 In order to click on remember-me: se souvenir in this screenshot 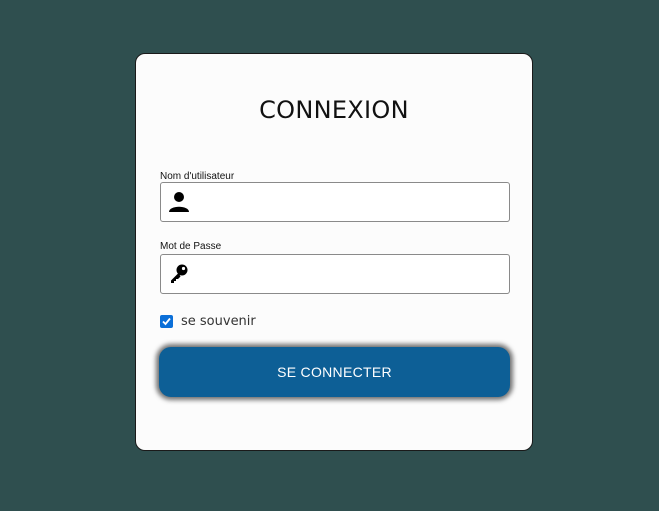, I will do `click(208, 321)`.